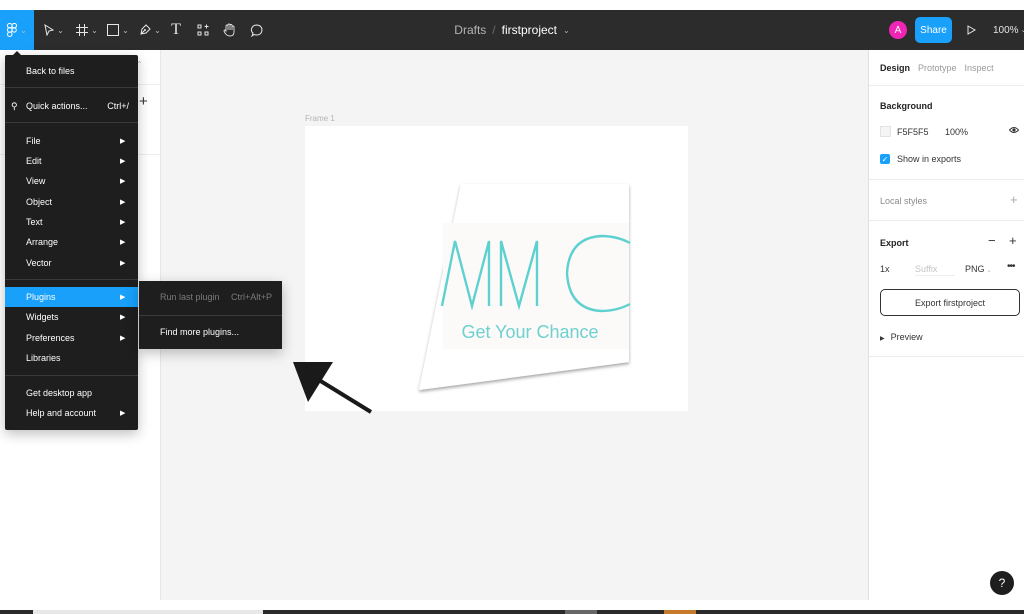  Describe the element at coordinates (42, 242) in the screenshot. I see `menu-item-label: Arrange` at that location.